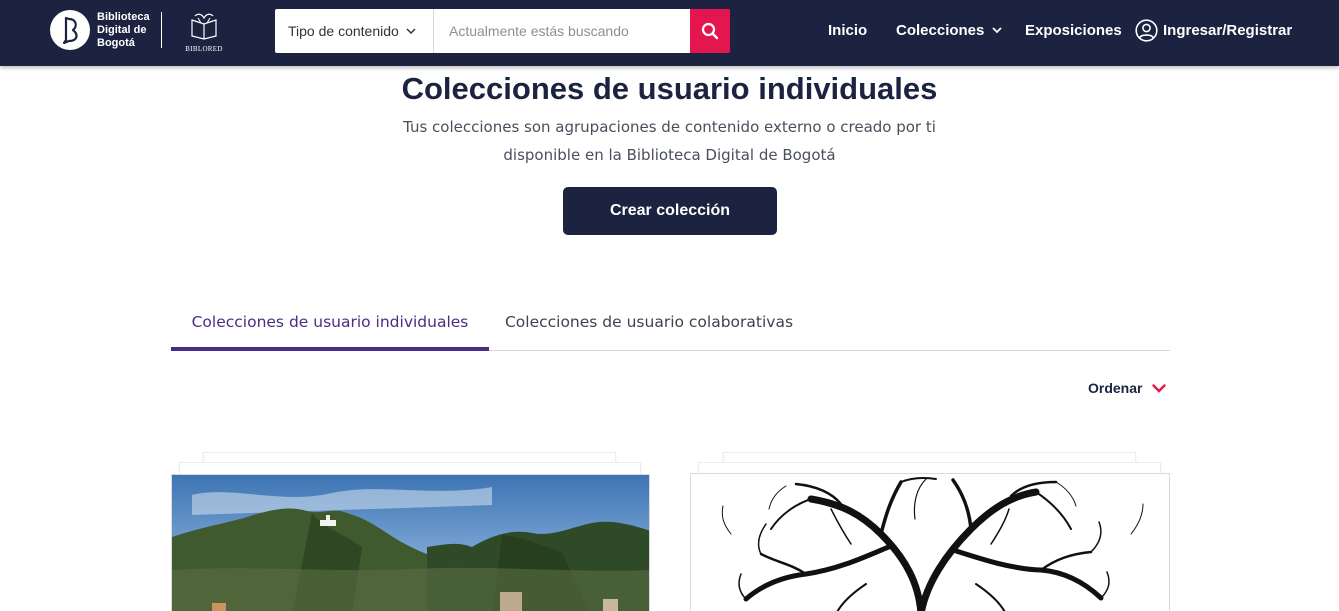  I want to click on nav-colecciones: Colecciones, so click(949, 30).